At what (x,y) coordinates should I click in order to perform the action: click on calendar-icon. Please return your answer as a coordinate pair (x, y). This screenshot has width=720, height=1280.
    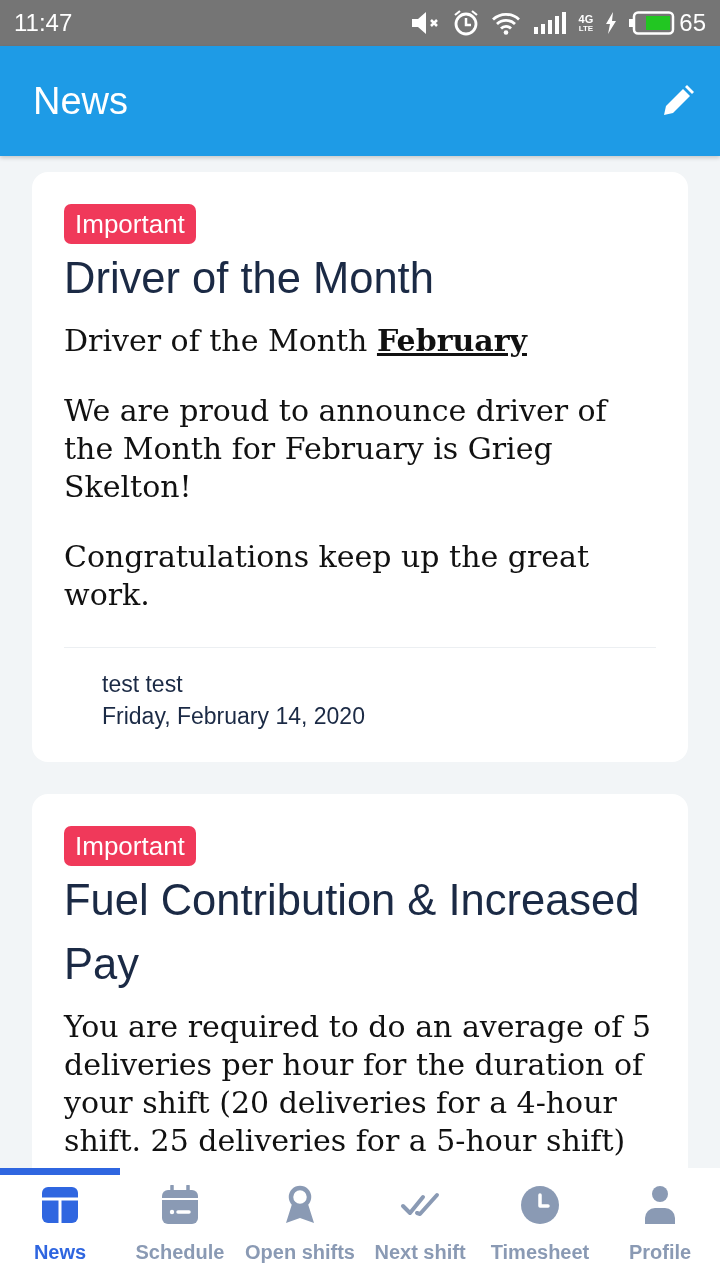
    Looking at the image, I should click on (180, 1205).